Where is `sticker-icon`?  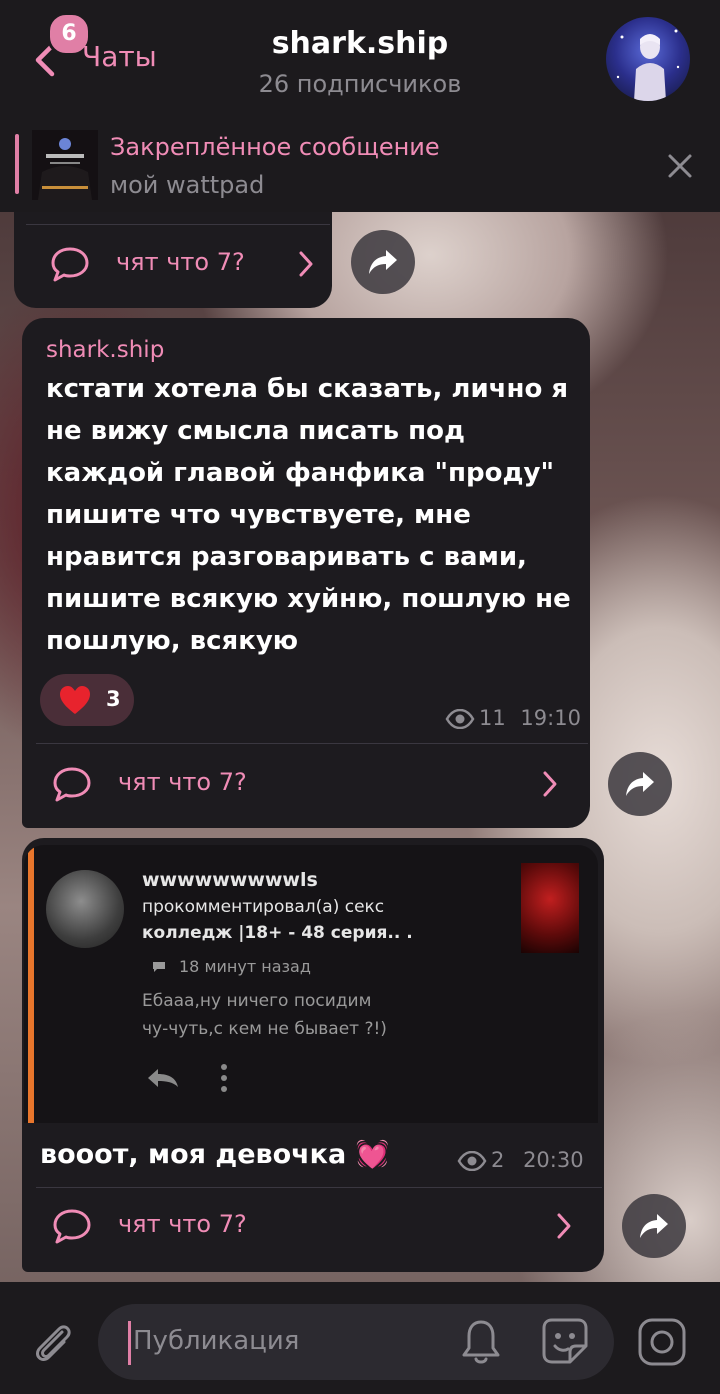 sticker-icon is located at coordinates (565, 1341).